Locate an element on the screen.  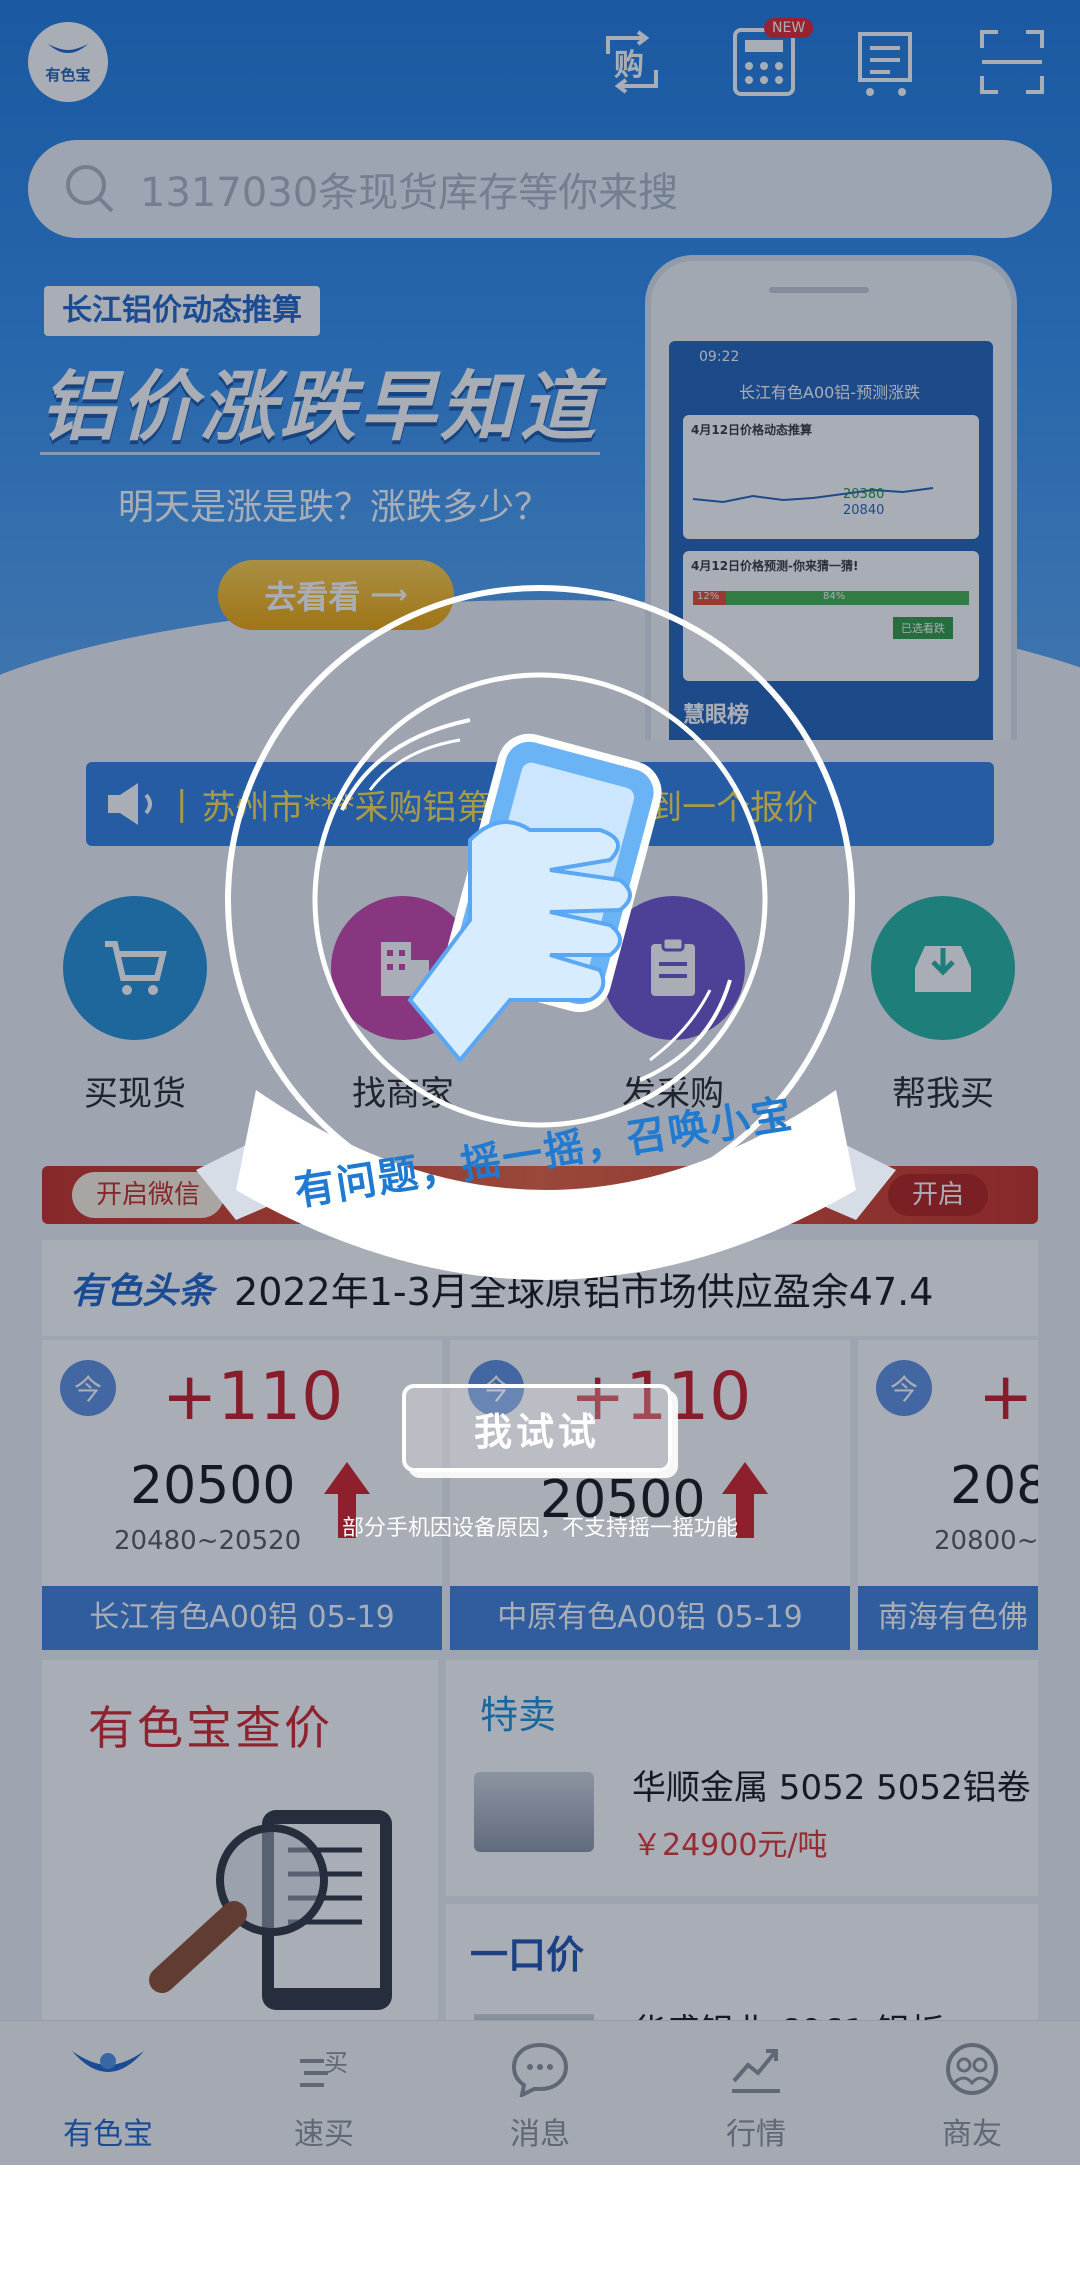
try-shake-button: 我试试 is located at coordinates (537, 1428).